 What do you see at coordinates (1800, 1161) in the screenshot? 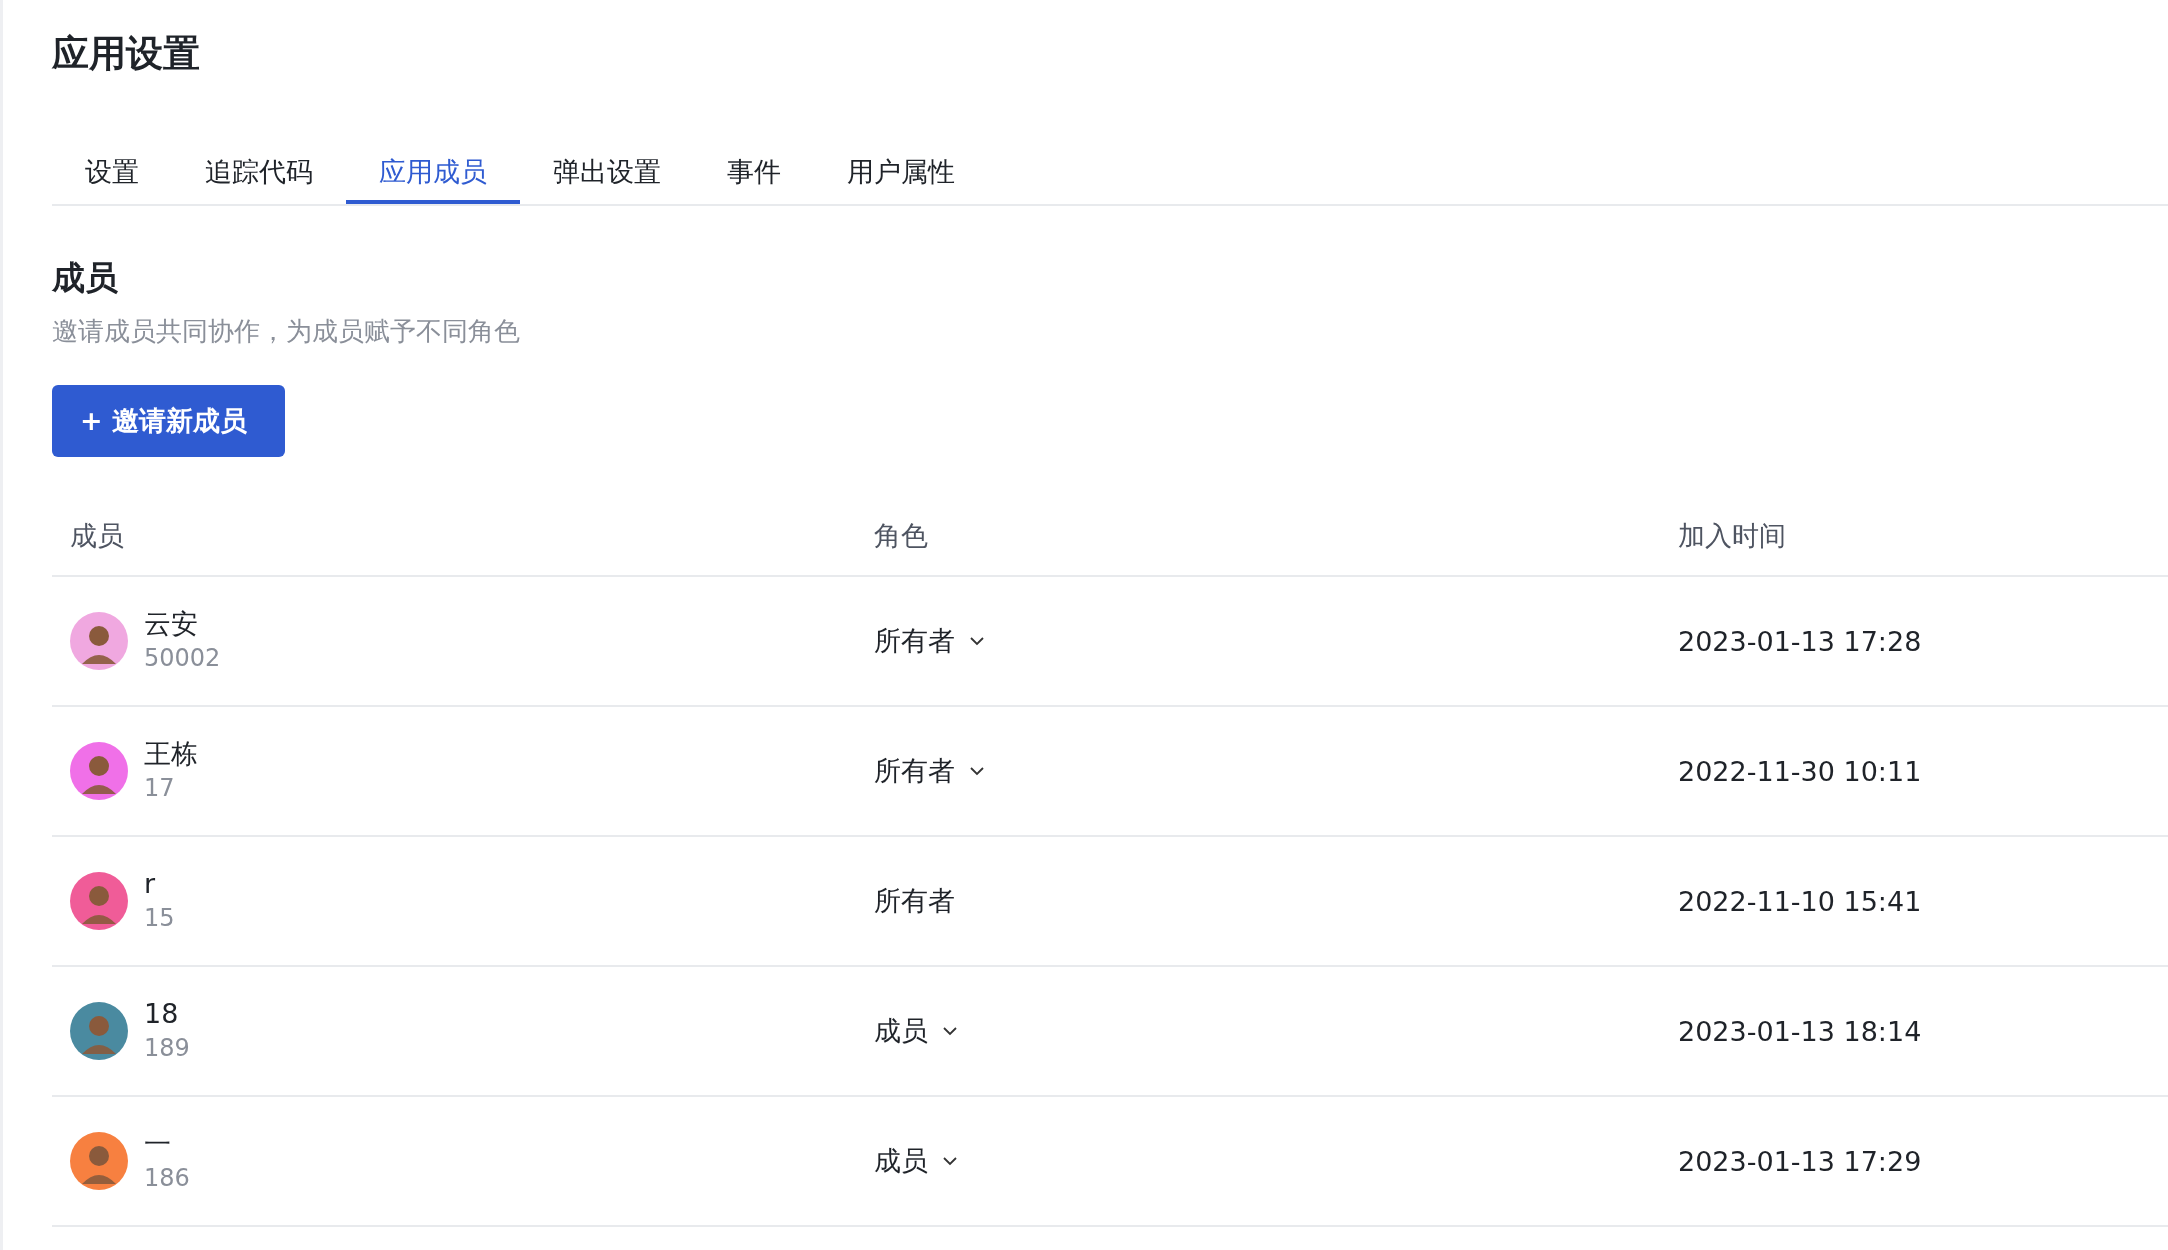
I see `join-time: 2023-01-13 17:29` at bounding box center [1800, 1161].